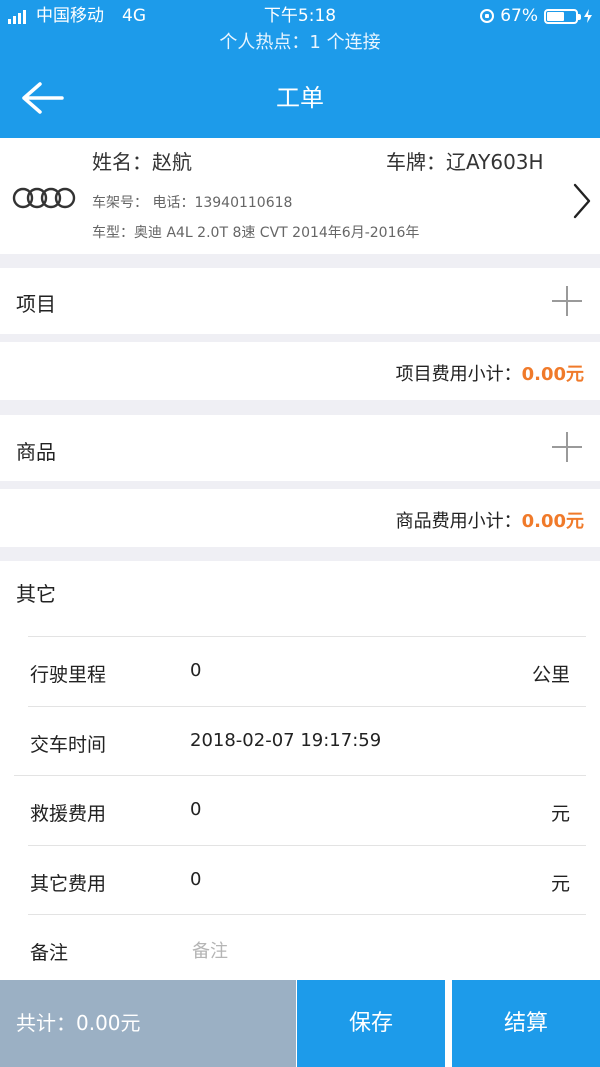 The height and width of the screenshot is (1067, 600). I want to click on items-section-header, so click(300, 301).